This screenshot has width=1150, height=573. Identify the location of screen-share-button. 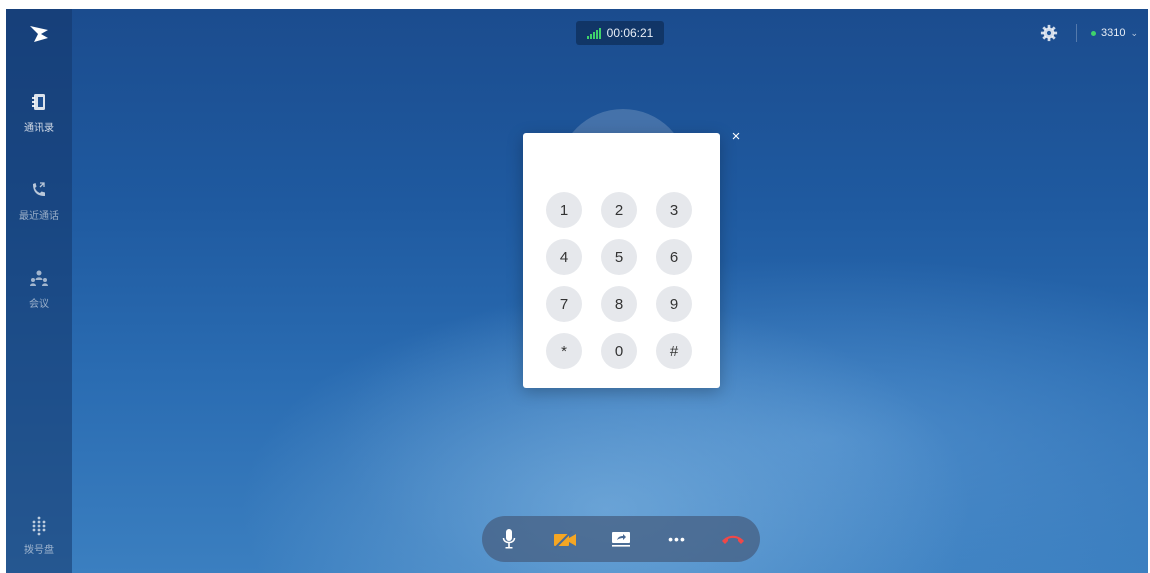
(621, 539).